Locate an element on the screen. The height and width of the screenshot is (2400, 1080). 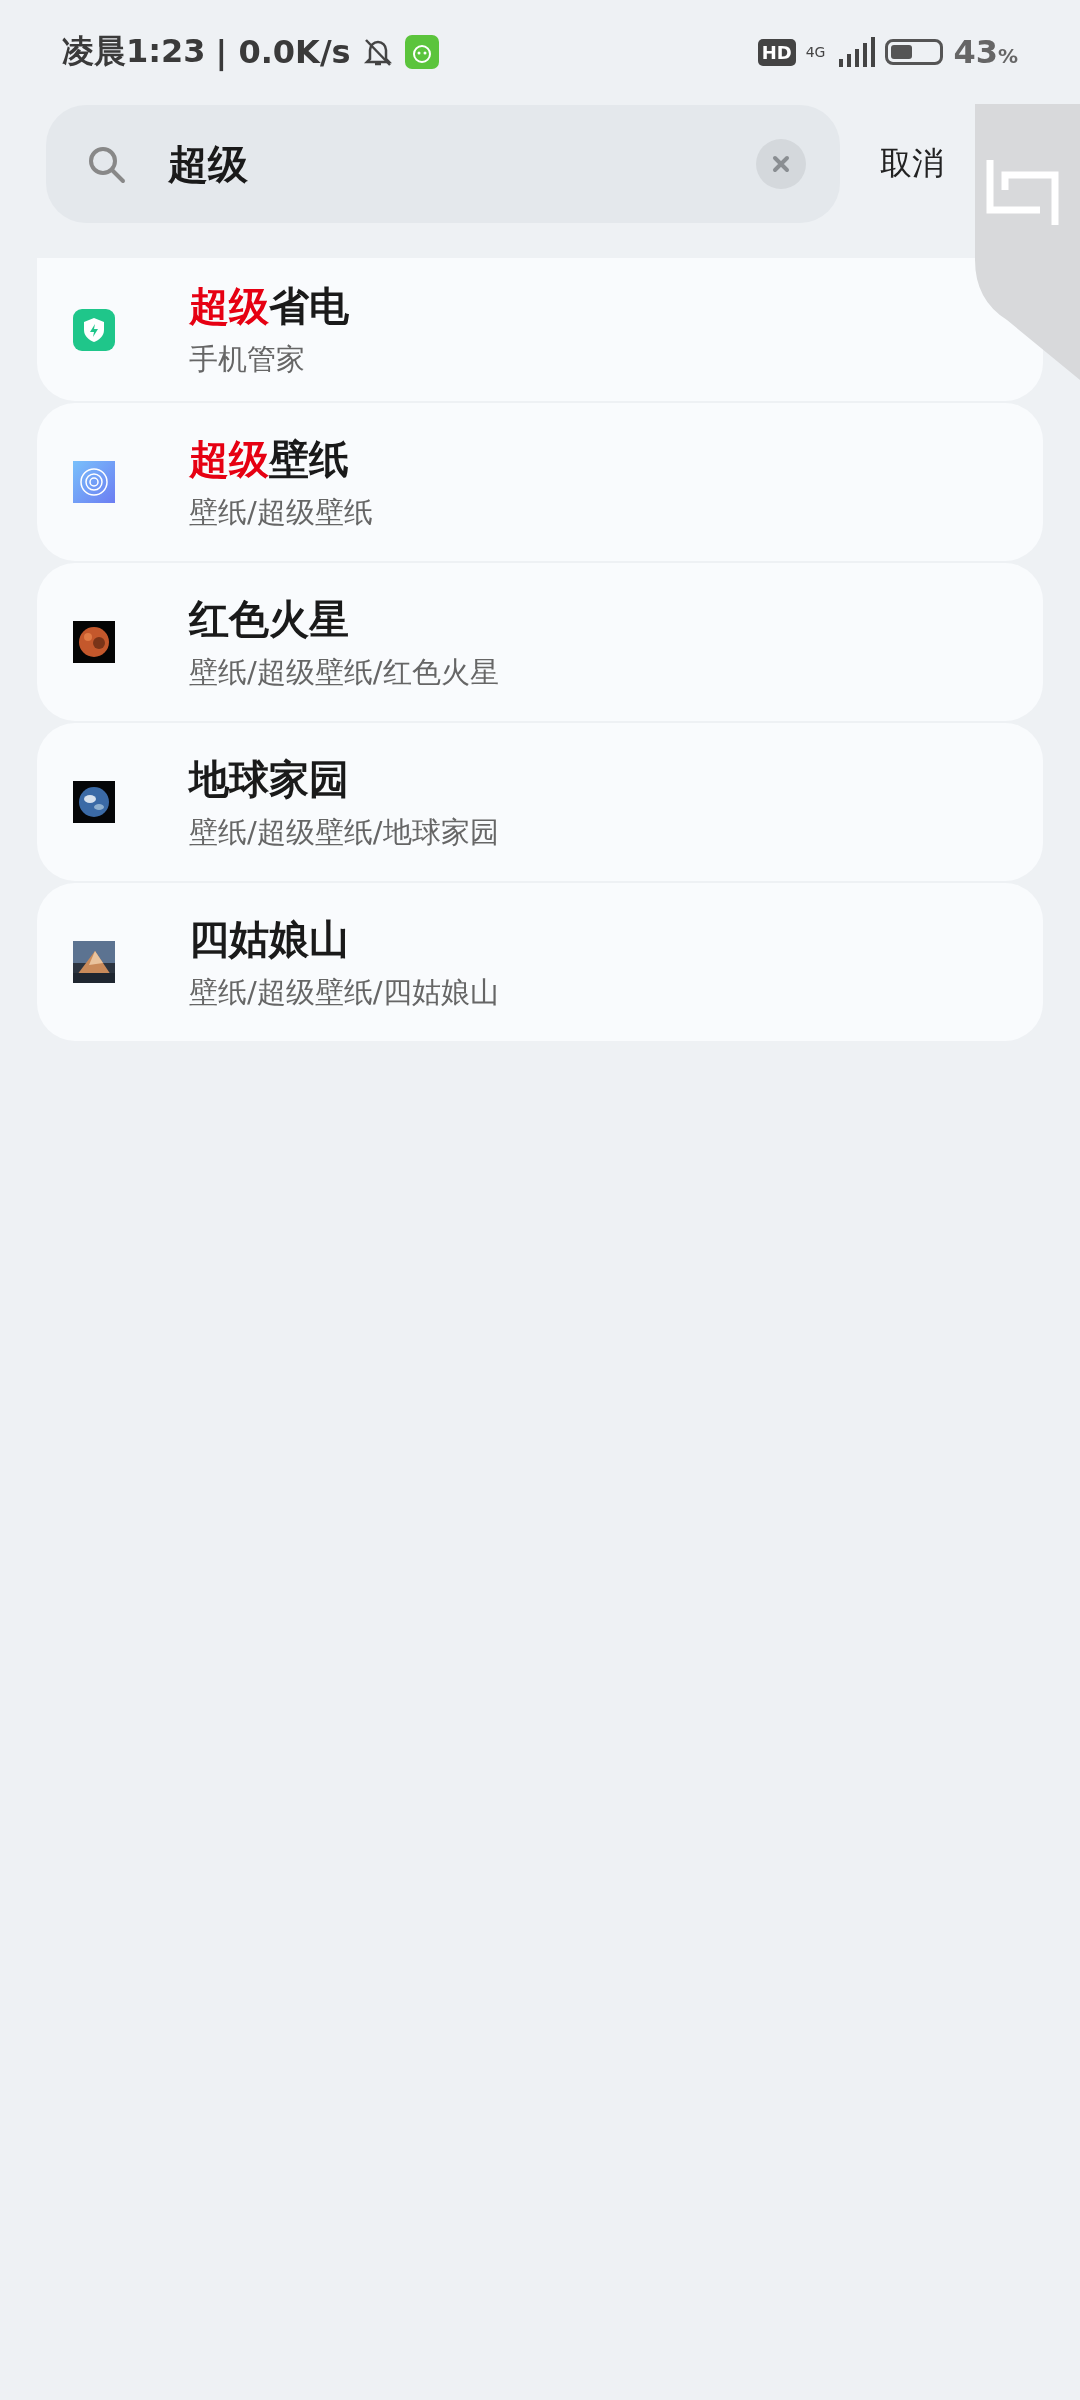
result-item: 红色火星 壁纸/超级壁纸/红色火星 is located at coordinates (540, 642).